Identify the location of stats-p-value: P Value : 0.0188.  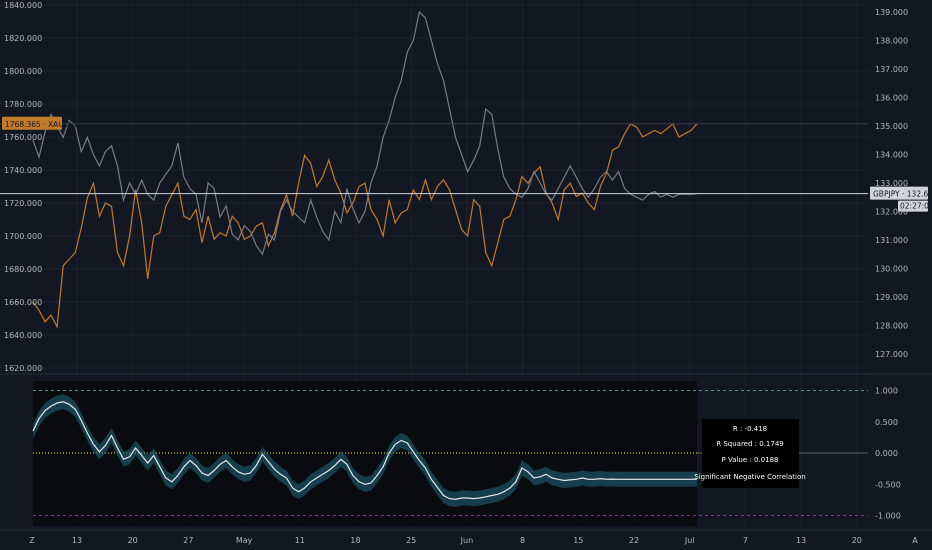
(750, 460).